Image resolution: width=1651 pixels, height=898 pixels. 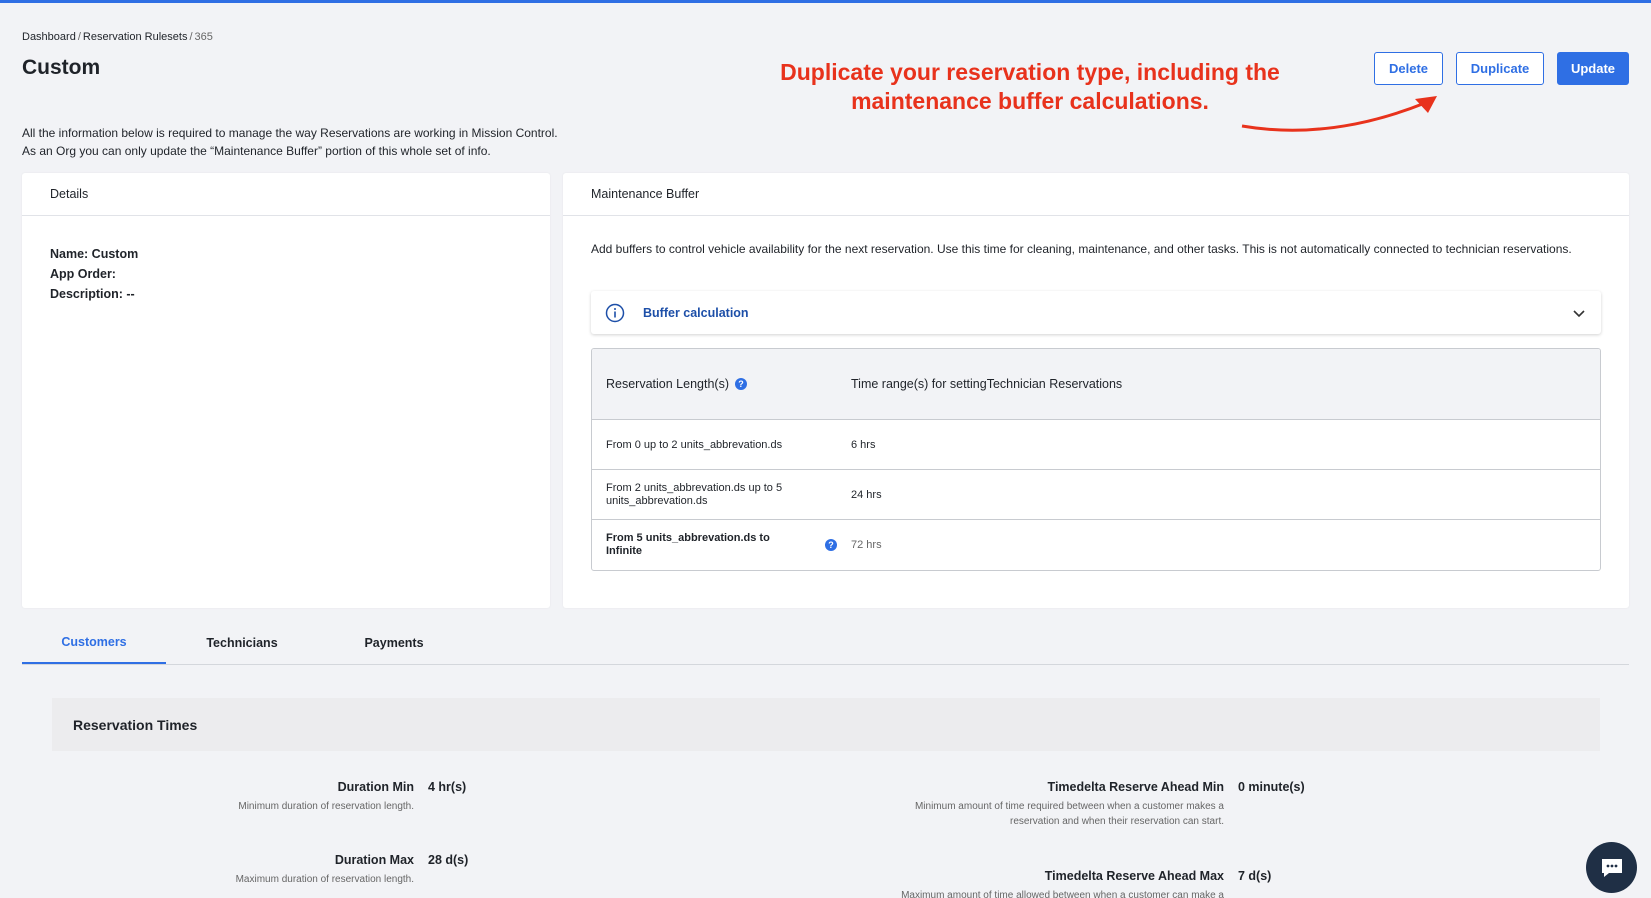 What do you see at coordinates (49, 37) in the screenshot?
I see `breadcrumb-dashboard: Dashboard` at bounding box center [49, 37].